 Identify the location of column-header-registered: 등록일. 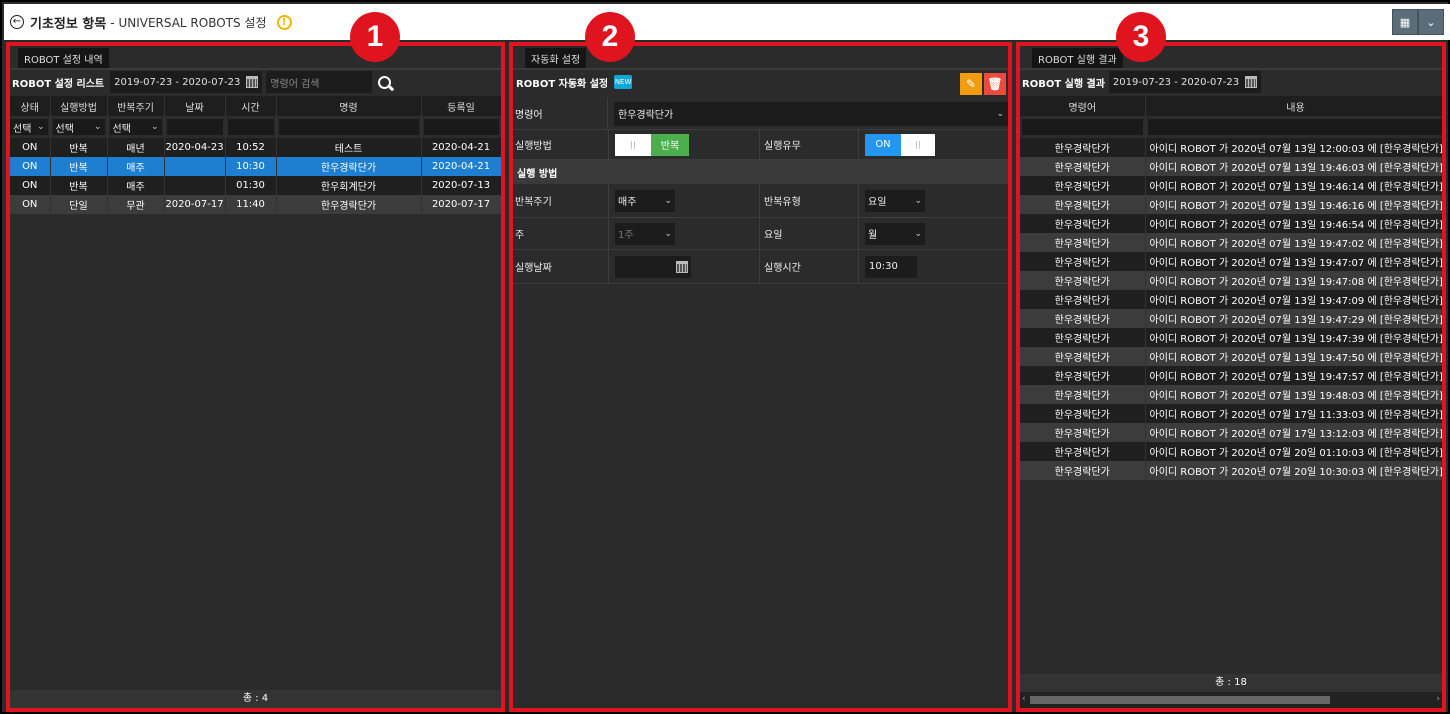
(461, 106).